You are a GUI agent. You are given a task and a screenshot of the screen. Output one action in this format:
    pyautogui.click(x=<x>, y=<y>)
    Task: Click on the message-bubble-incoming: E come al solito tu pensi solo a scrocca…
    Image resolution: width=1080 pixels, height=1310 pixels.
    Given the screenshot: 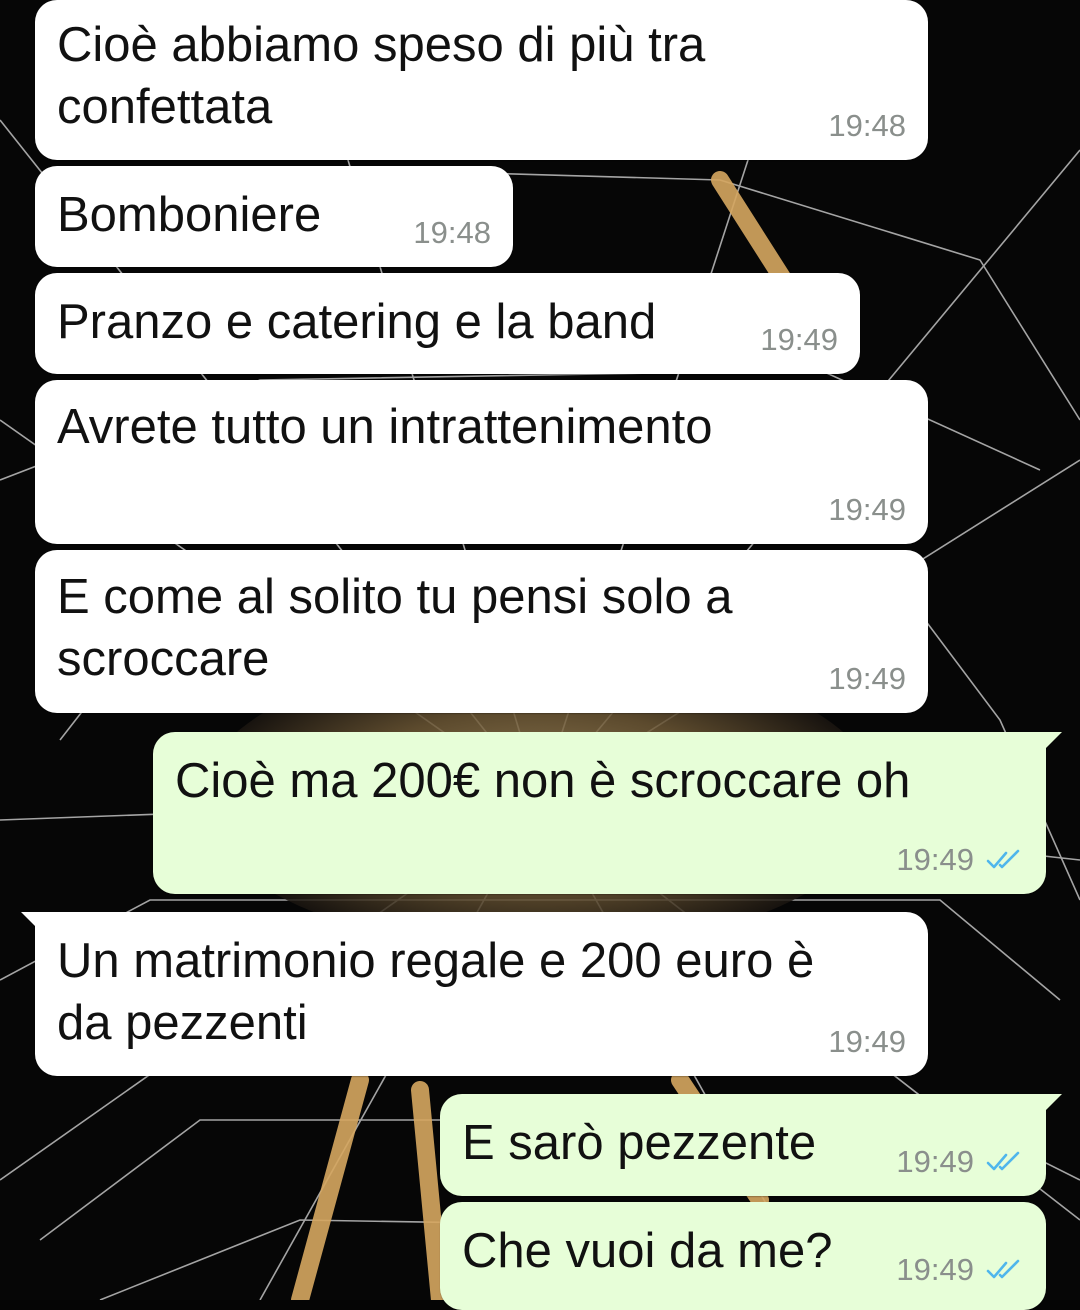 What is the action you would take?
    pyautogui.click(x=481, y=631)
    